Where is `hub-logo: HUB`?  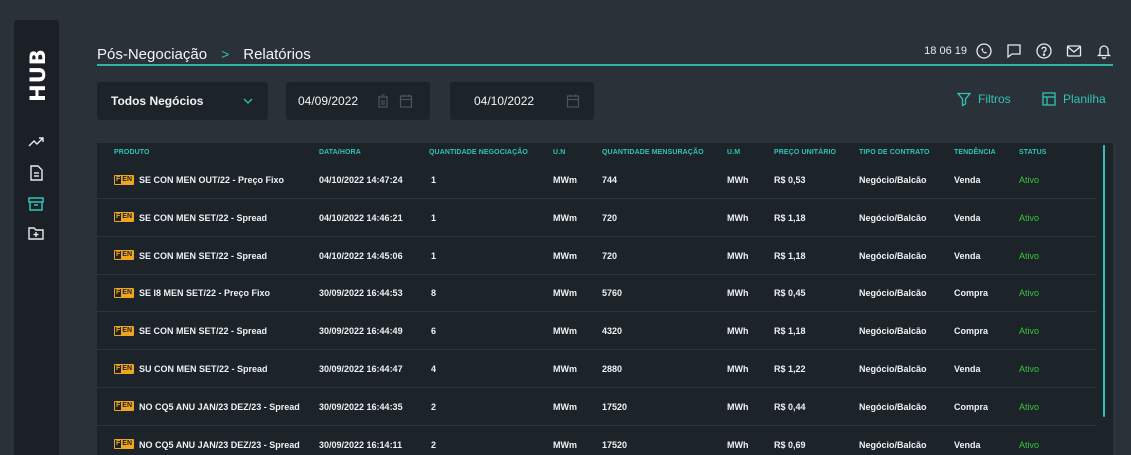 hub-logo: HUB is located at coordinates (38, 75).